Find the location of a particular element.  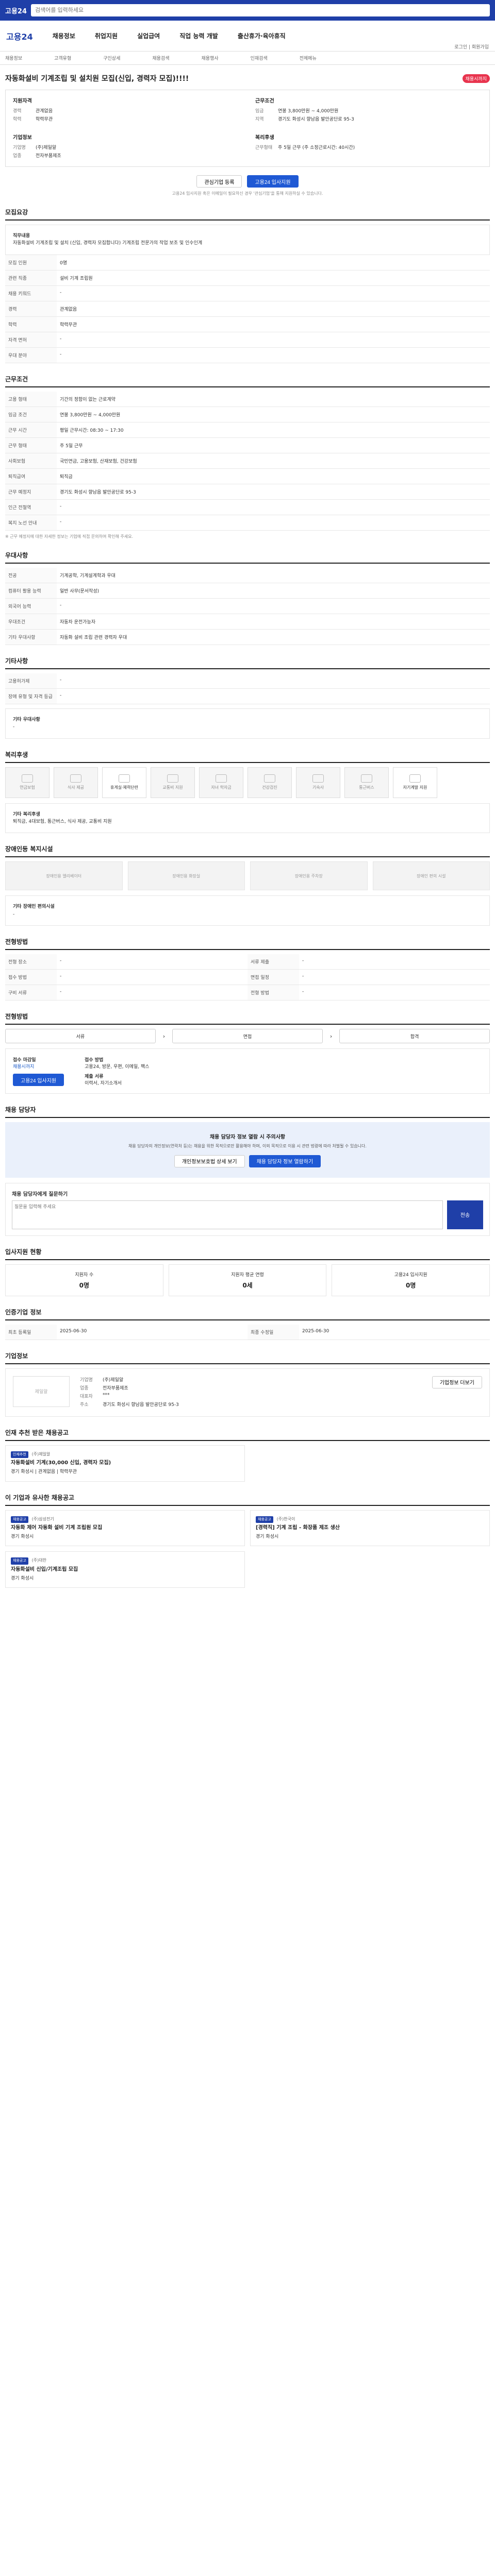

section-recruit-title: 모집요강 is located at coordinates (247, 214).